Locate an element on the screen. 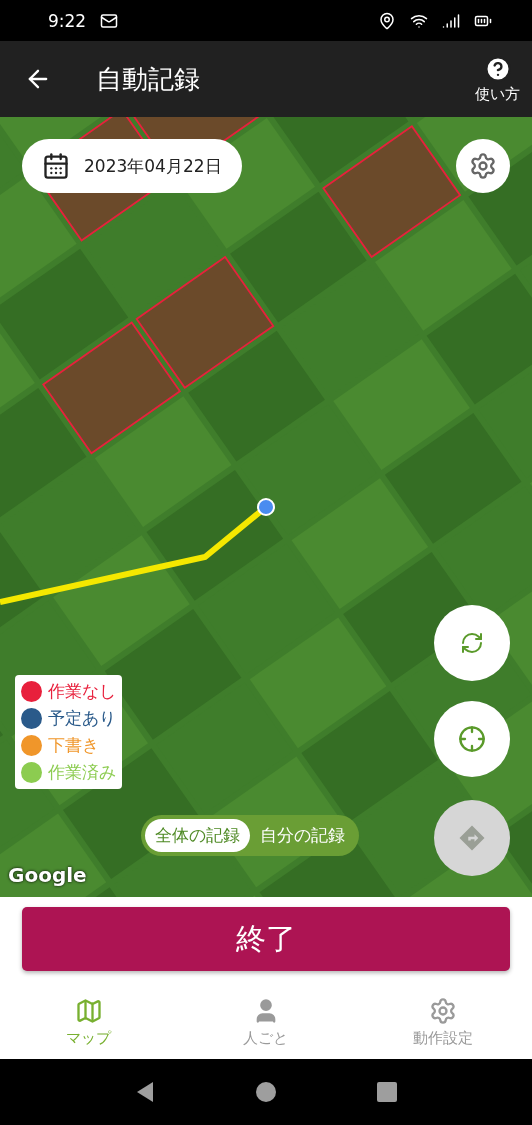 The width and height of the screenshot is (532, 1125). nav-tab: 動作設定 is located at coordinates (443, 1022).